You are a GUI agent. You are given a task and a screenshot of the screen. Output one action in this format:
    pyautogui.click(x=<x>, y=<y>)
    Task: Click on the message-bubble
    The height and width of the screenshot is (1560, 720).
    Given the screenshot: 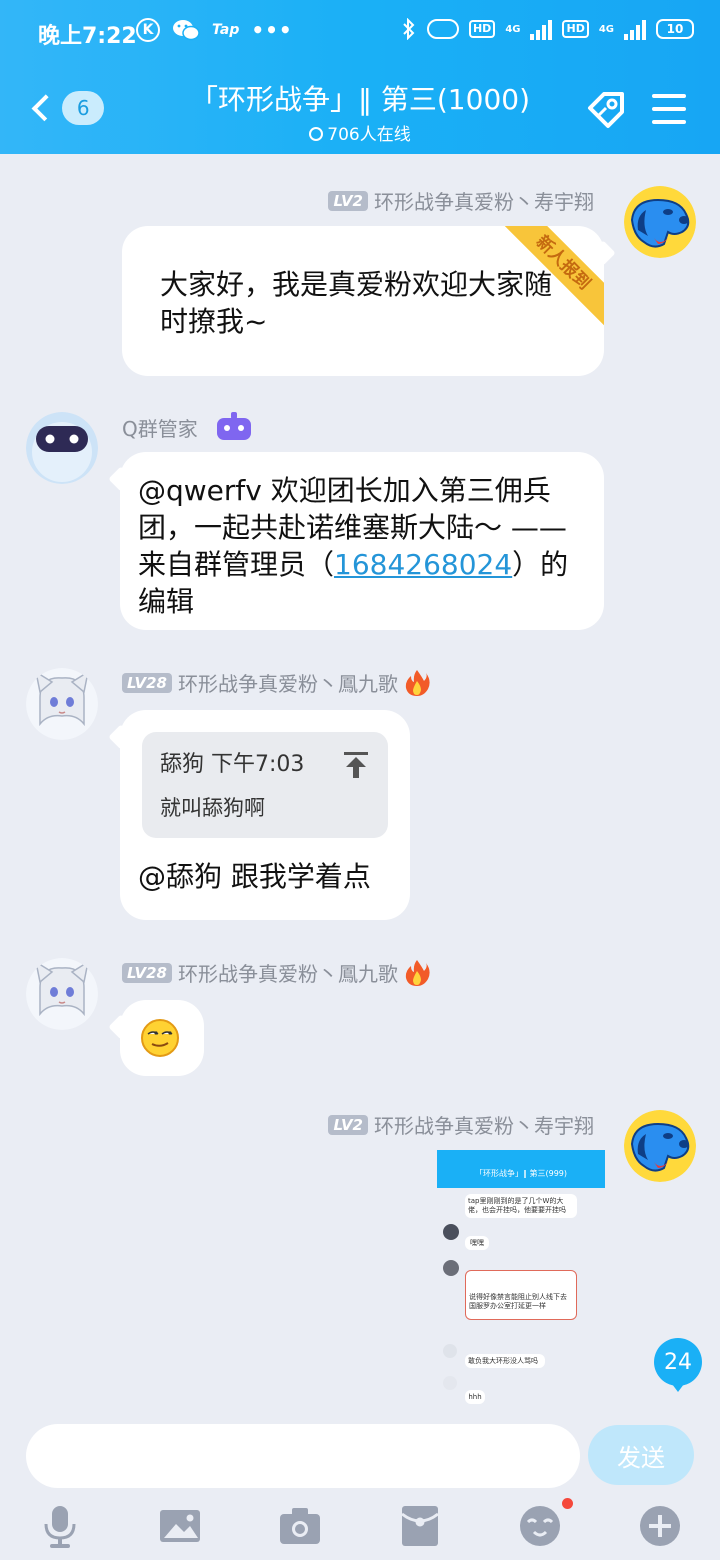 What is the action you would take?
    pyautogui.click(x=162, y=1038)
    